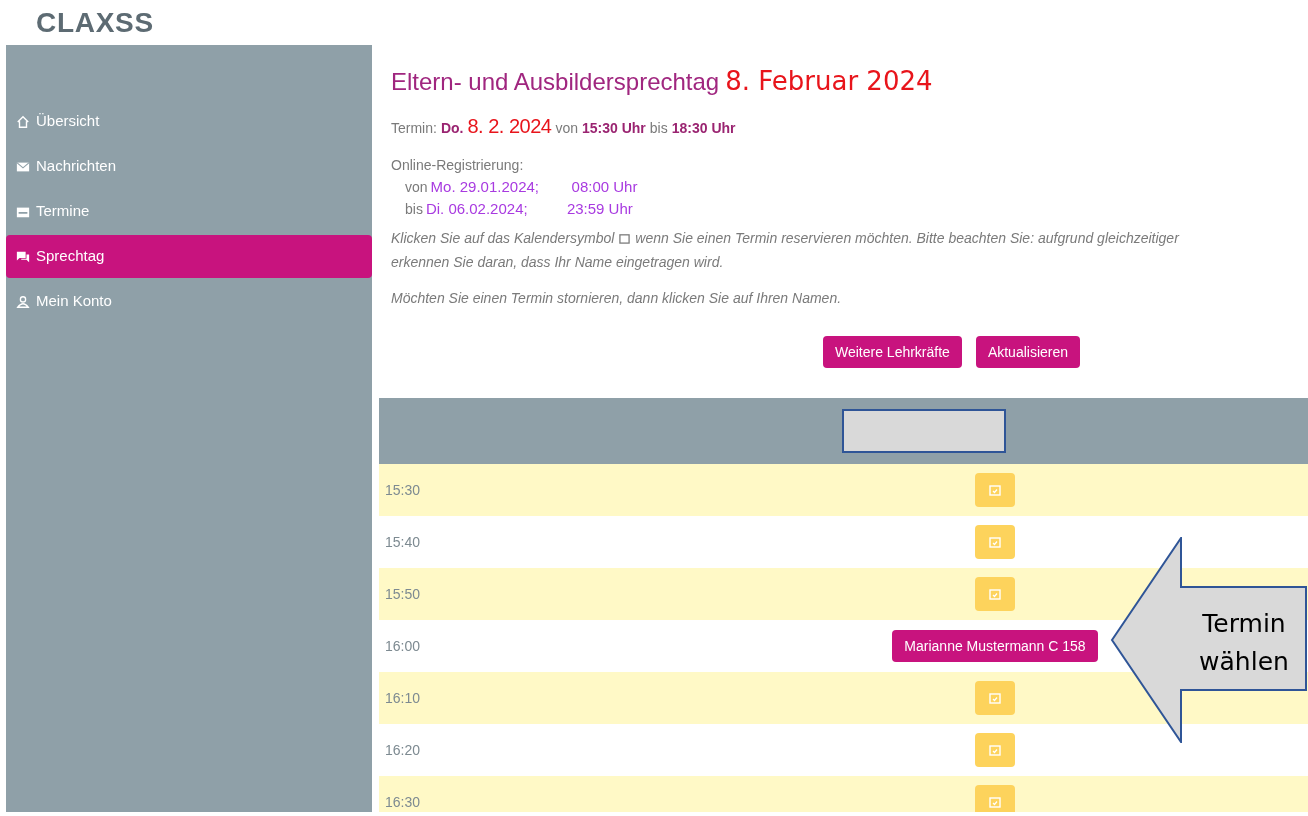 The image size is (1308, 816). Describe the element at coordinates (403, 646) in the screenshot. I see `time-cell-text: 16:00` at that location.